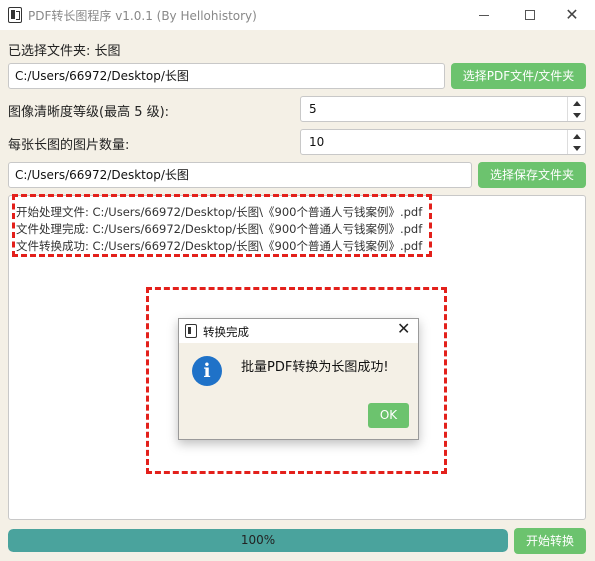 The width and height of the screenshot is (595, 561). What do you see at coordinates (550, 541) in the screenshot?
I see `start-convert-button: 开始转换` at bounding box center [550, 541].